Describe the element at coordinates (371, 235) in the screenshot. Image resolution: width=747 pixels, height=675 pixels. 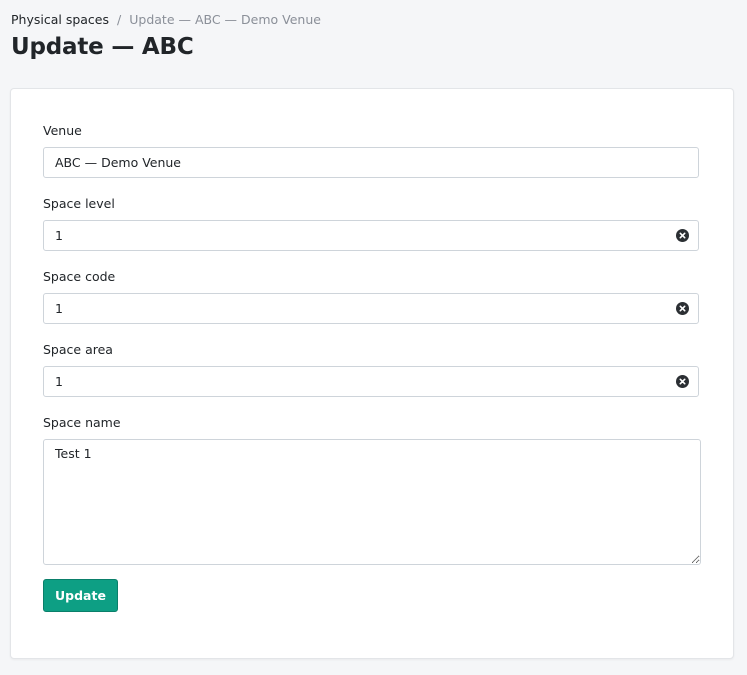
I see `space-level-input` at that location.